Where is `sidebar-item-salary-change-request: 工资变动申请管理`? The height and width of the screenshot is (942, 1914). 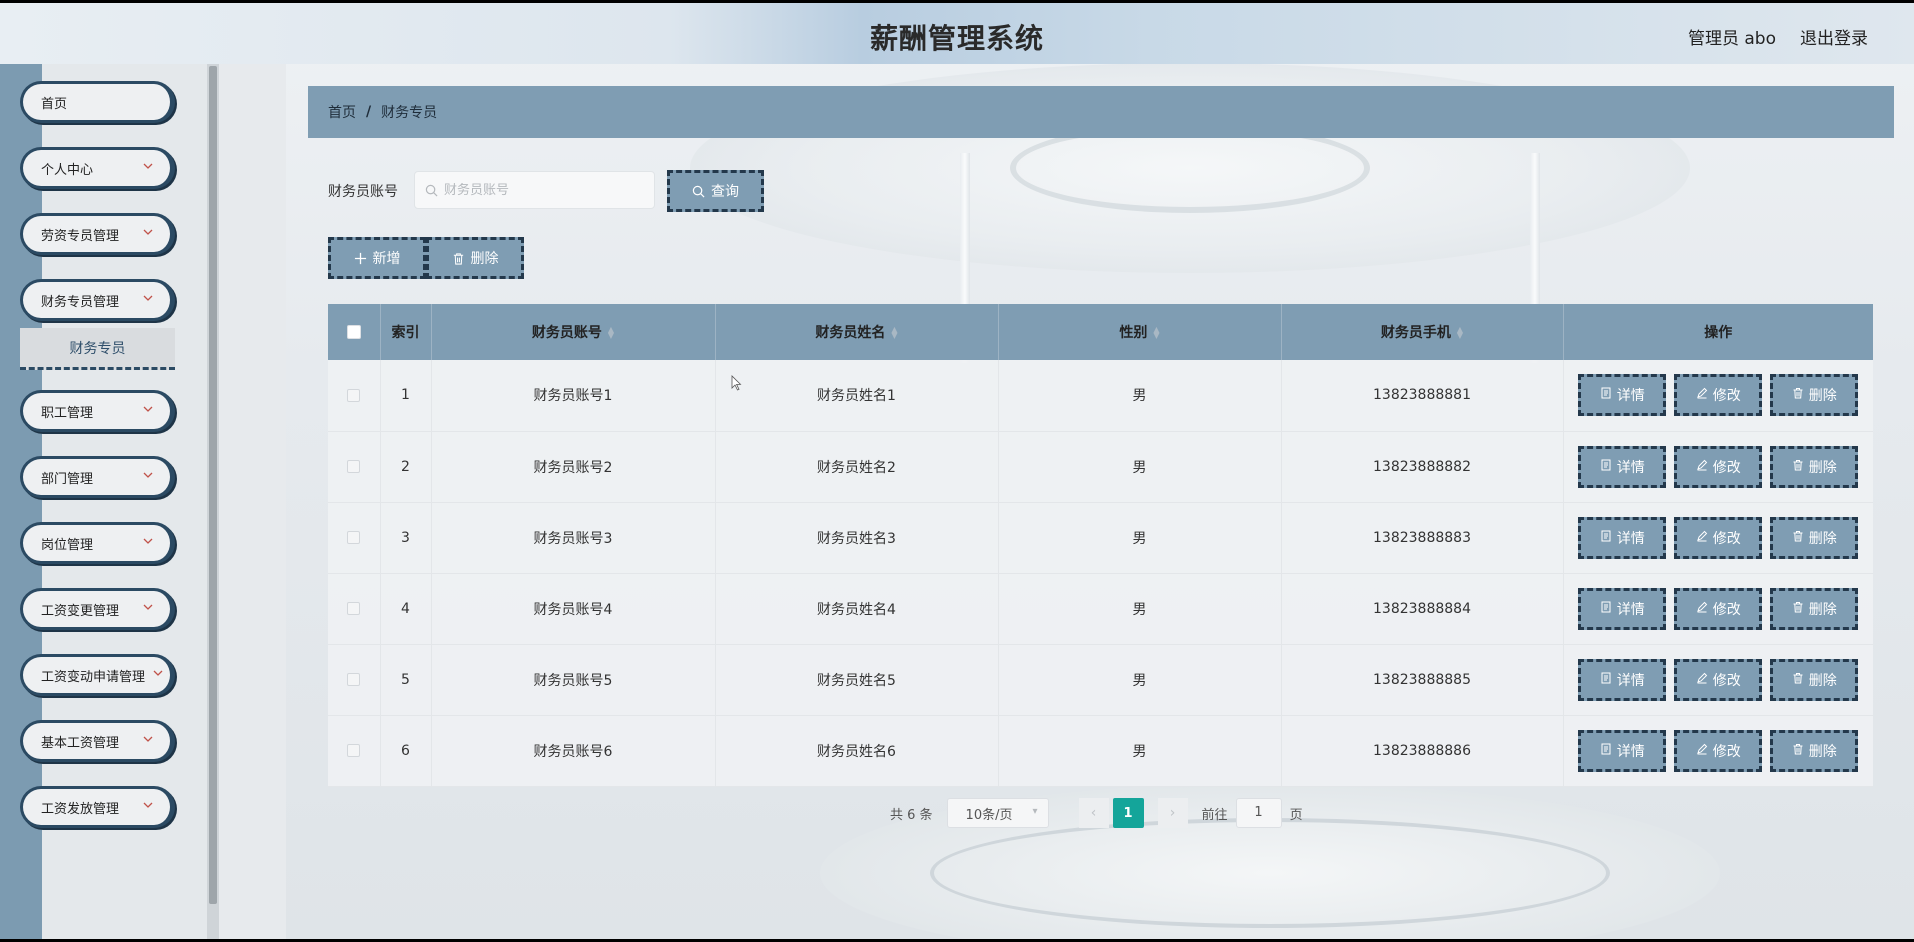 sidebar-item-salary-change-request: 工资变动申请管理 is located at coordinates (97, 675).